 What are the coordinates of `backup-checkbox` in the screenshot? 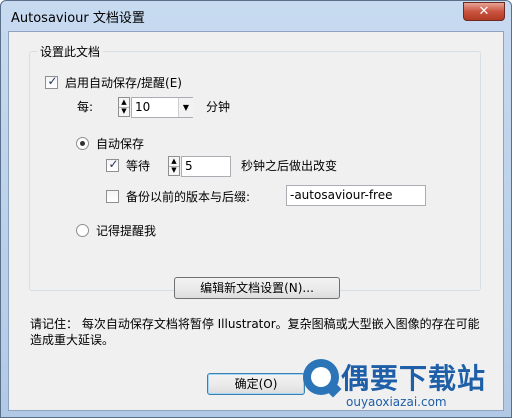 It's located at (112, 196).